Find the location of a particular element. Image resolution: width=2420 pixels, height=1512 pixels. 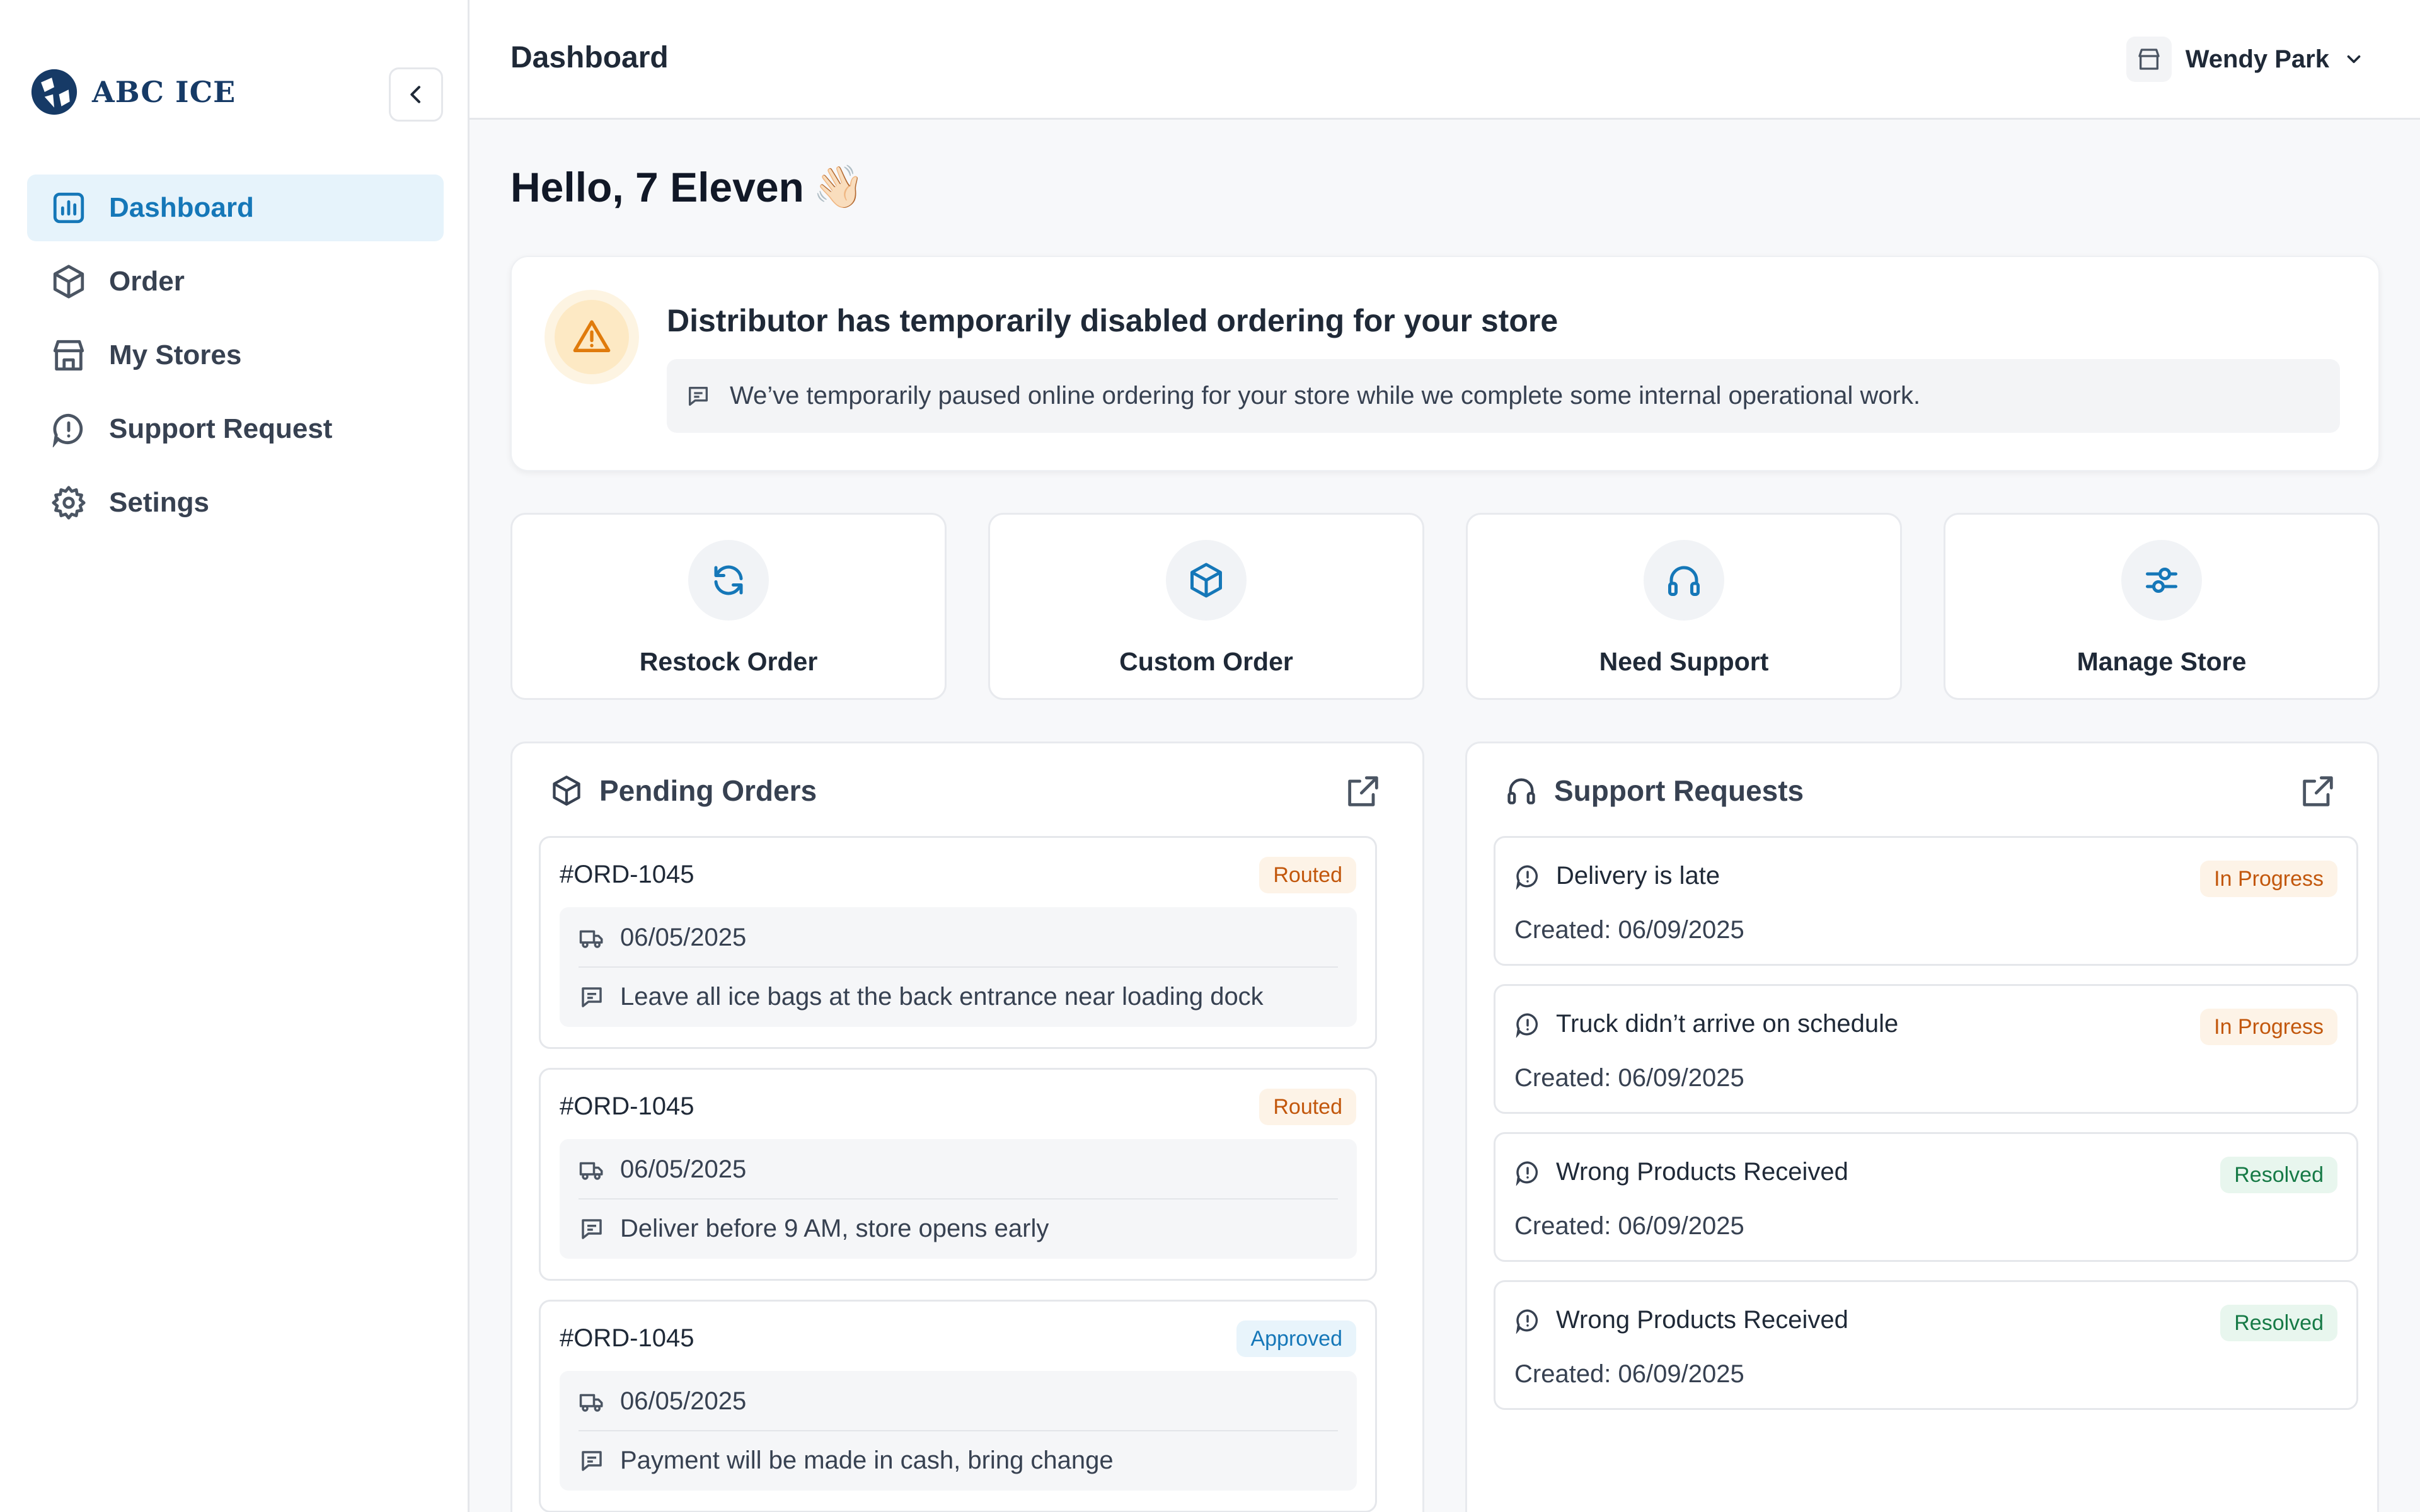

custom-order-button: Custom Order is located at coordinates (1206, 606).